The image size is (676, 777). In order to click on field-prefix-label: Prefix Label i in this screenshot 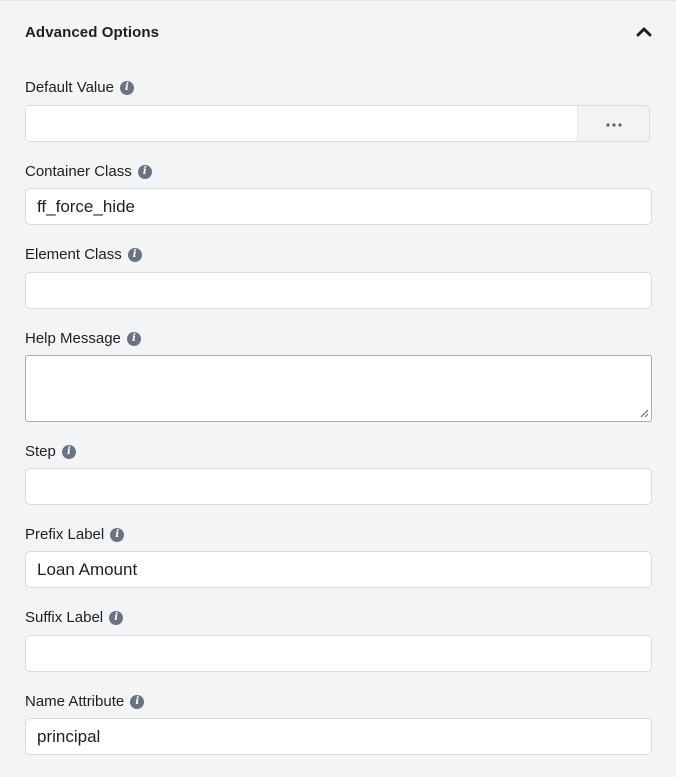, I will do `click(338, 556)`.